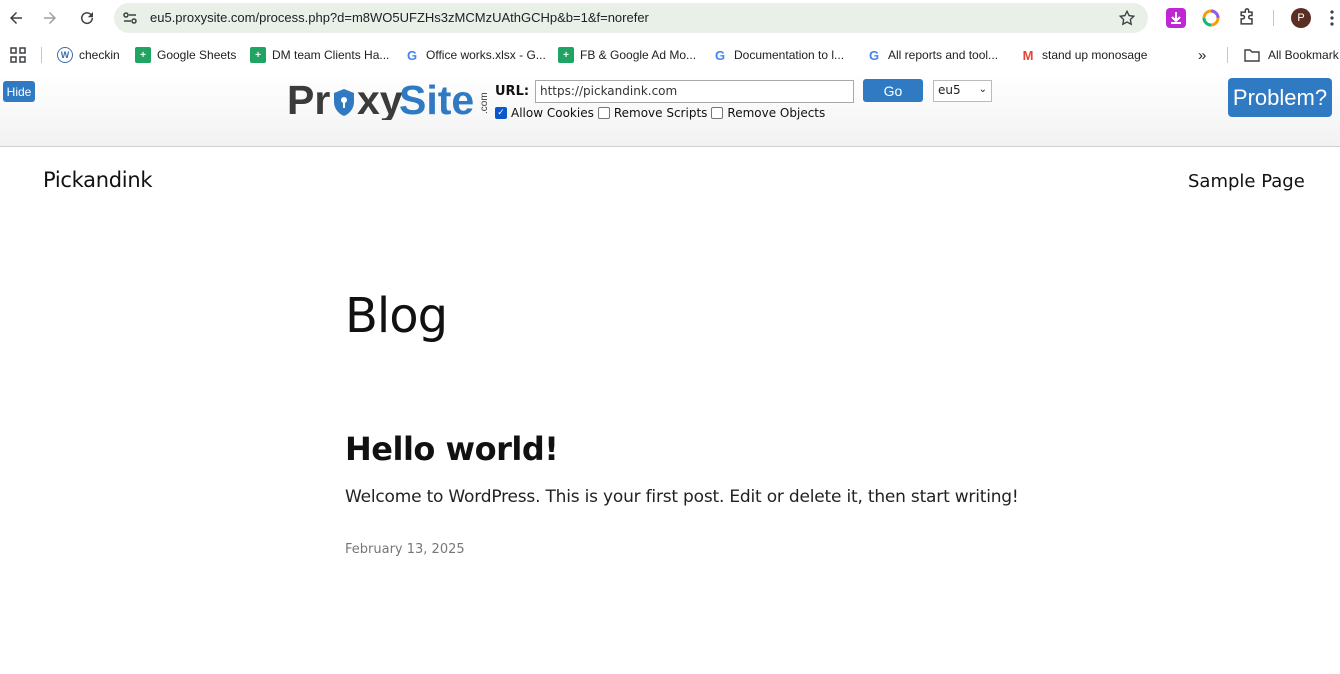 Image resolution: width=1340 pixels, height=674 pixels. Describe the element at coordinates (893, 90) in the screenshot. I see `go-button: Go` at that location.